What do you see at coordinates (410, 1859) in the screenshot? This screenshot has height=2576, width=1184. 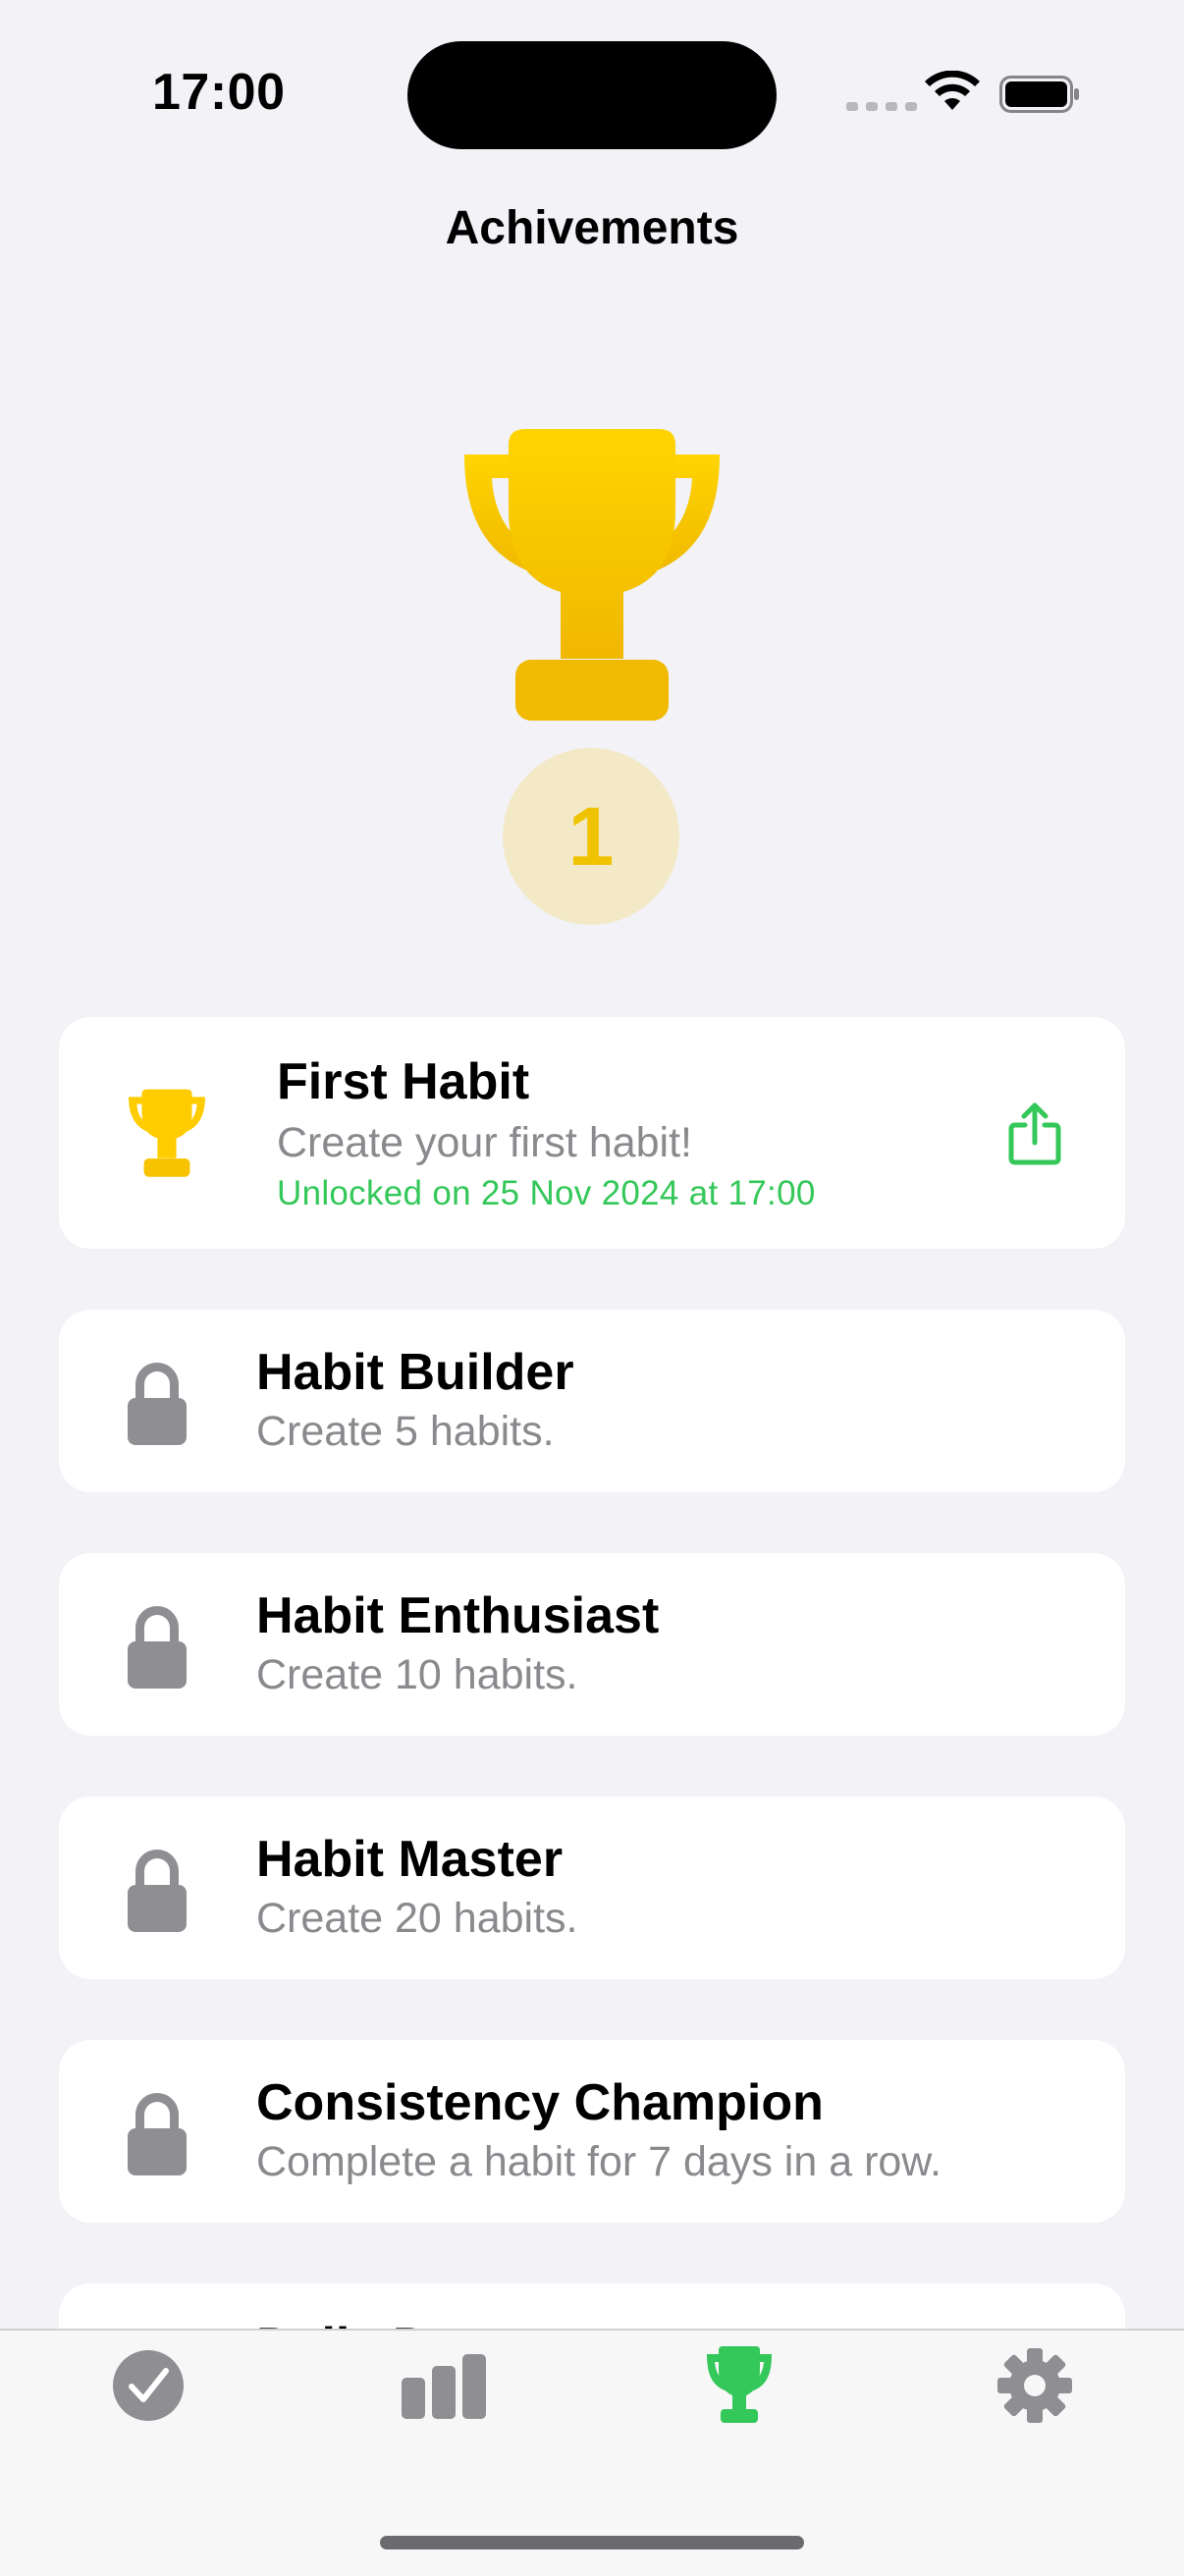 I see `achievement-title: Habit Master` at bounding box center [410, 1859].